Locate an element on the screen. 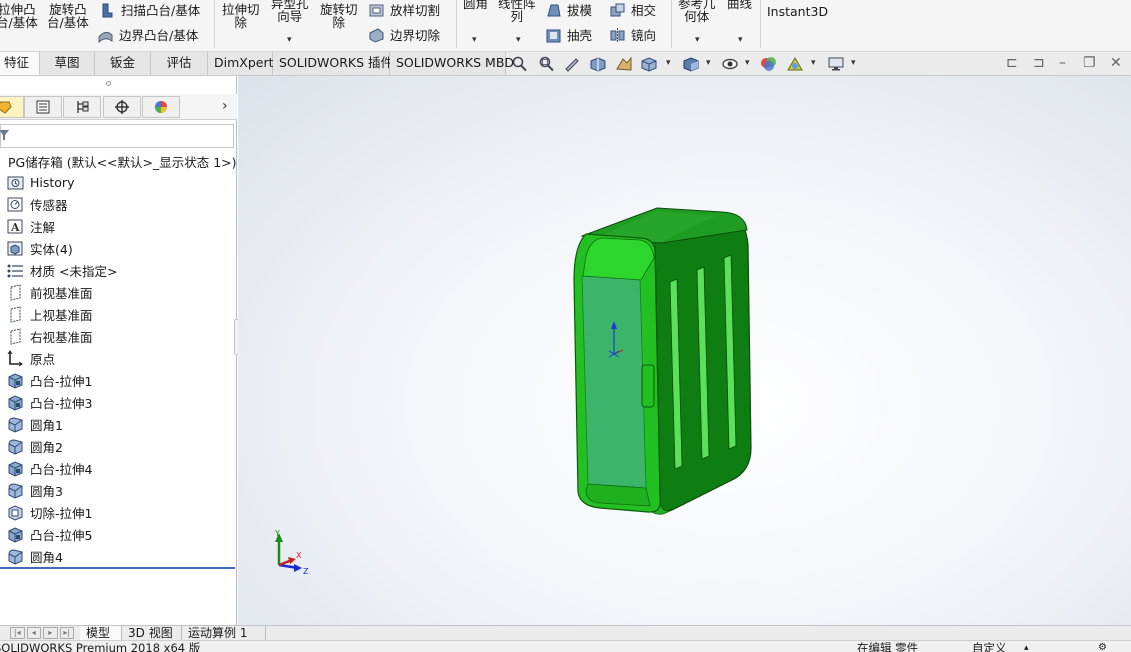  boundary-cut-button: 边界切除 is located at coordinates (404, 35).